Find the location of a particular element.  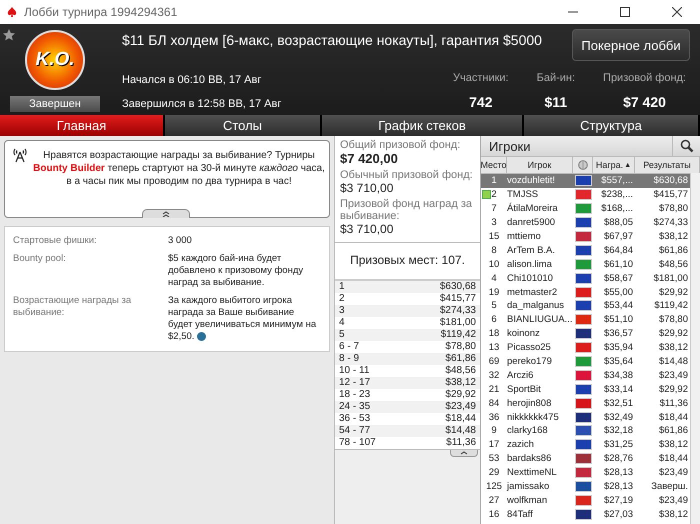

tab: Столы is located at coordinates (243, 125).